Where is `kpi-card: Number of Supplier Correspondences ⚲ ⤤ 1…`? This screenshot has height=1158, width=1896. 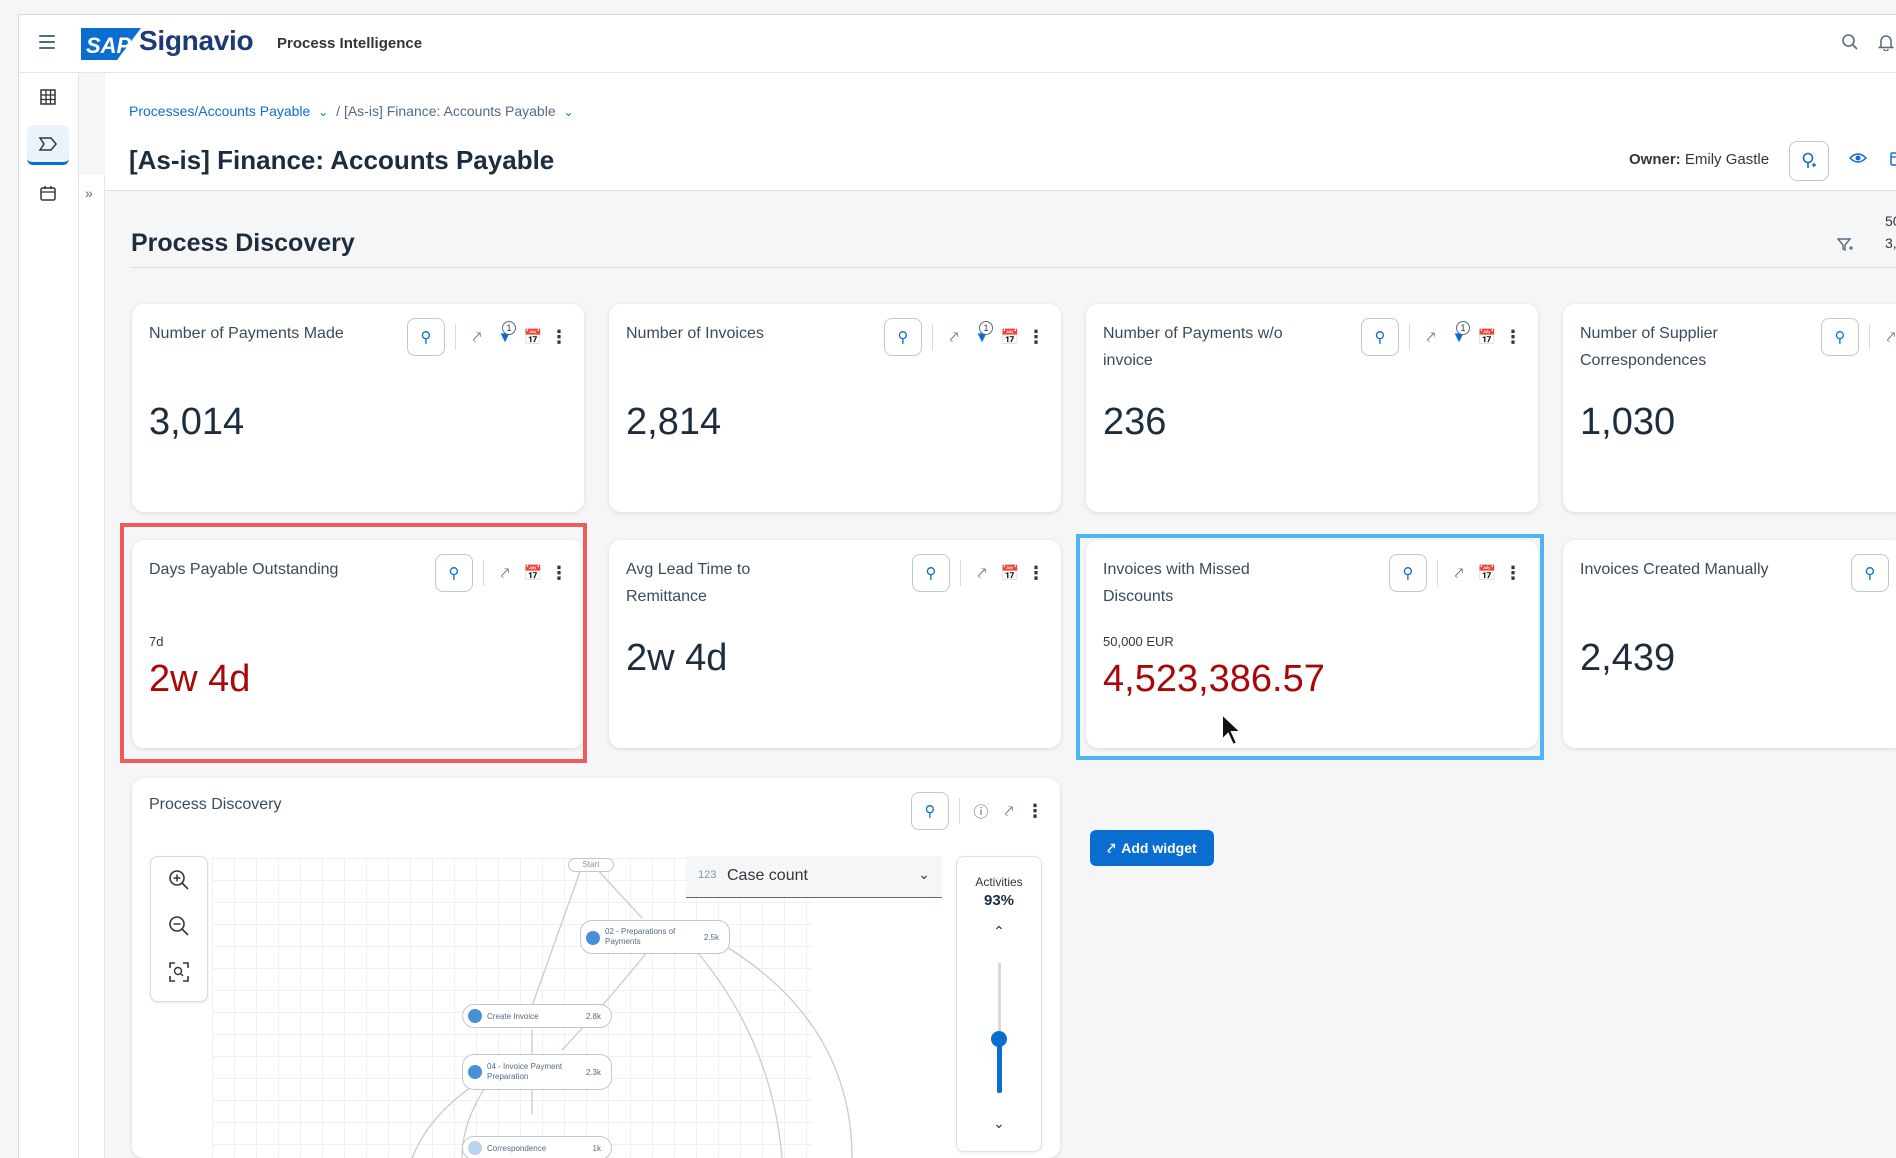 kpi-card: Number of Supplier Correspondences ⚲ ⤤ 1… is located at coordinates (1729, 408).